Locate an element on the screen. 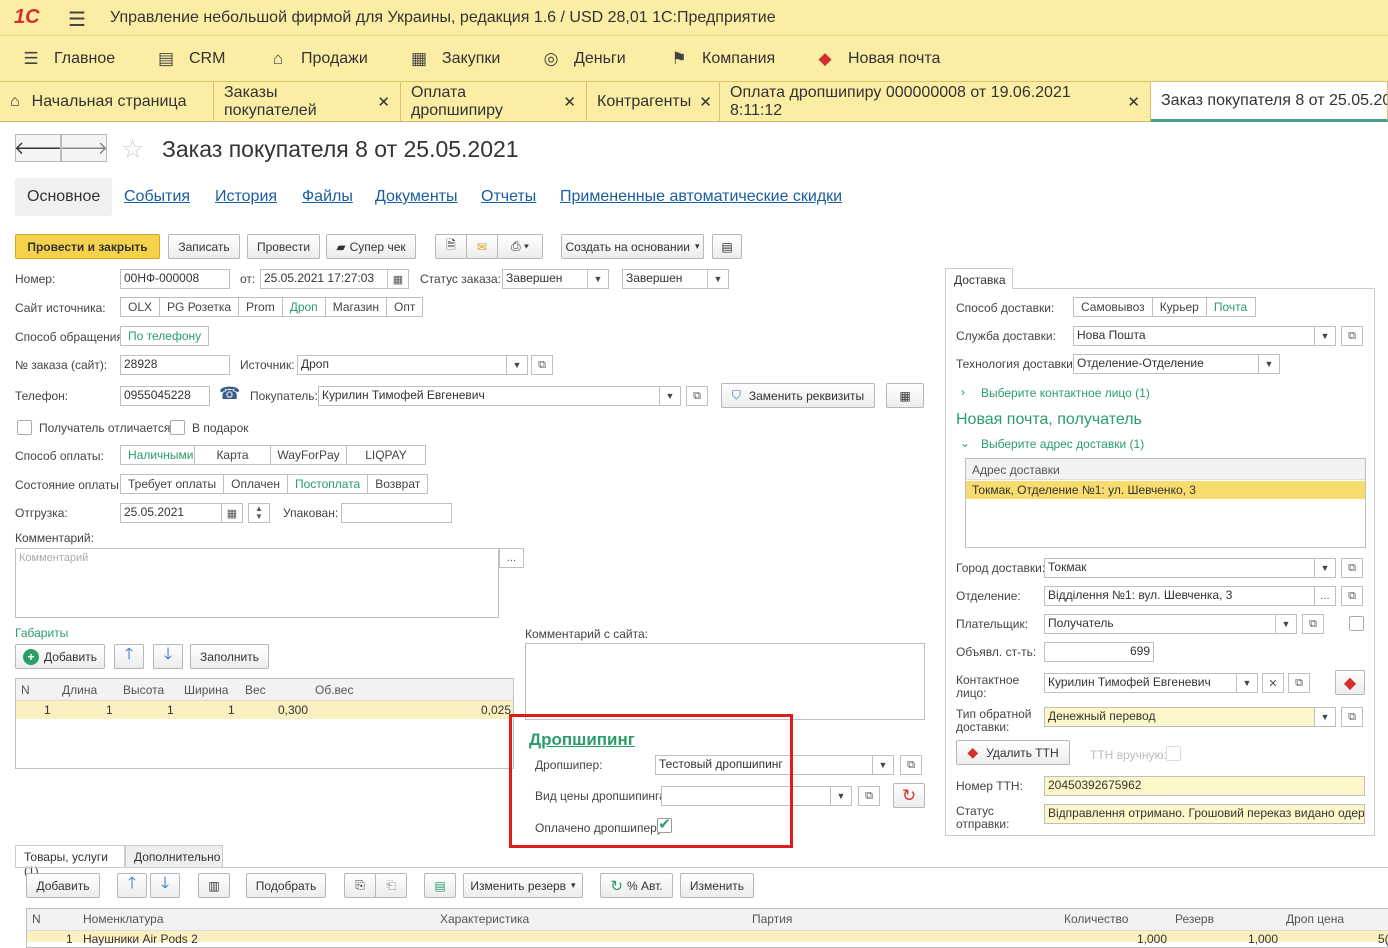 The image size is (1388, 948). site-comment-textarea is located at coordinates (725, 681).